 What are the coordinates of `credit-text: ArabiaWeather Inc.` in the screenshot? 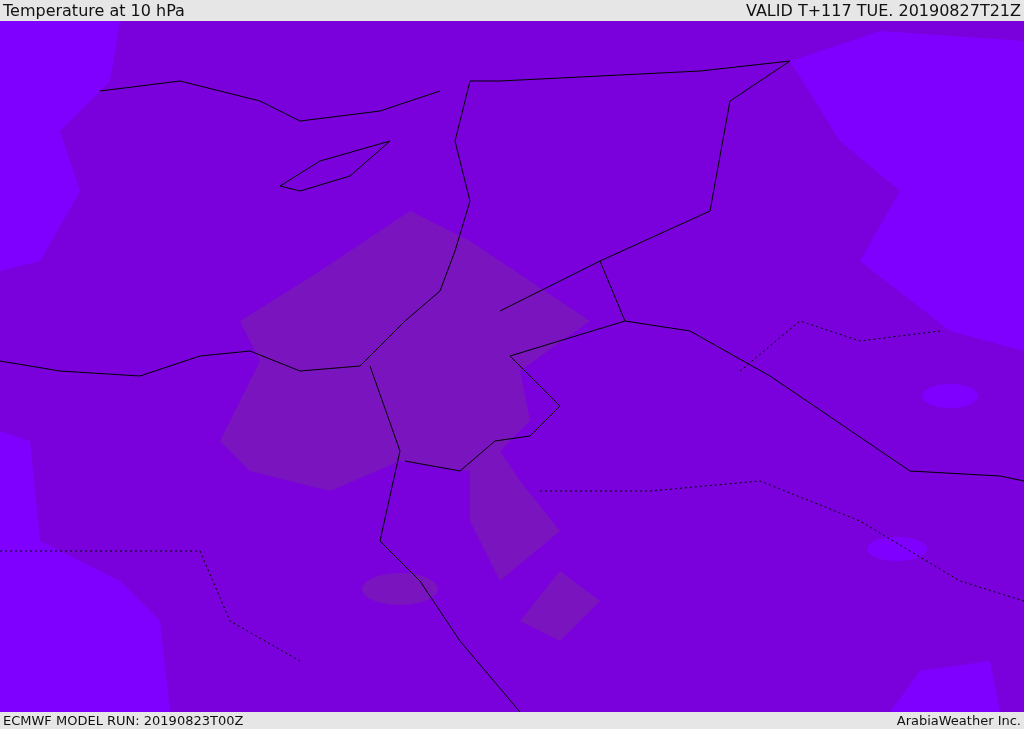 It's located at (958, 720).